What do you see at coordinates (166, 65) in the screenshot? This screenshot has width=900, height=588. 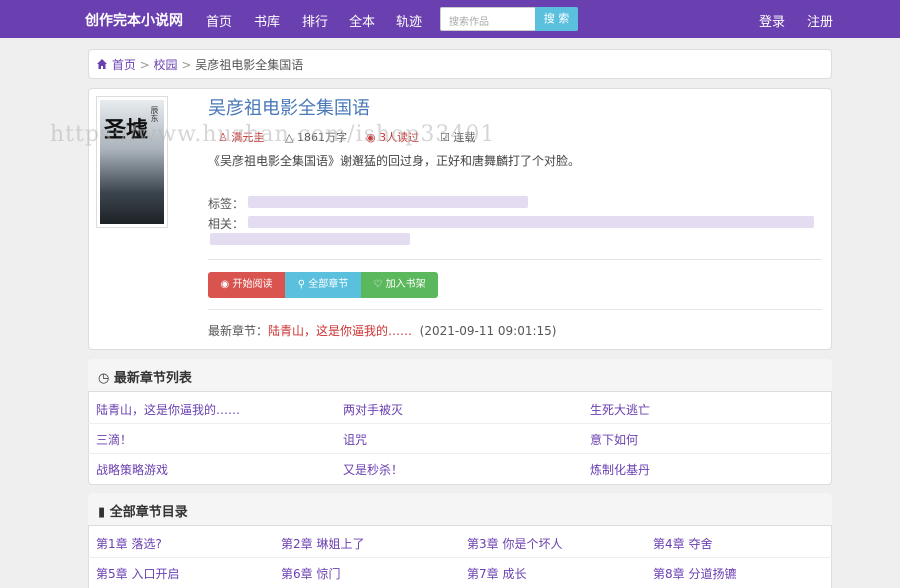 I see `breadcrumb-category: 校园` at bounding box center [166, 65].